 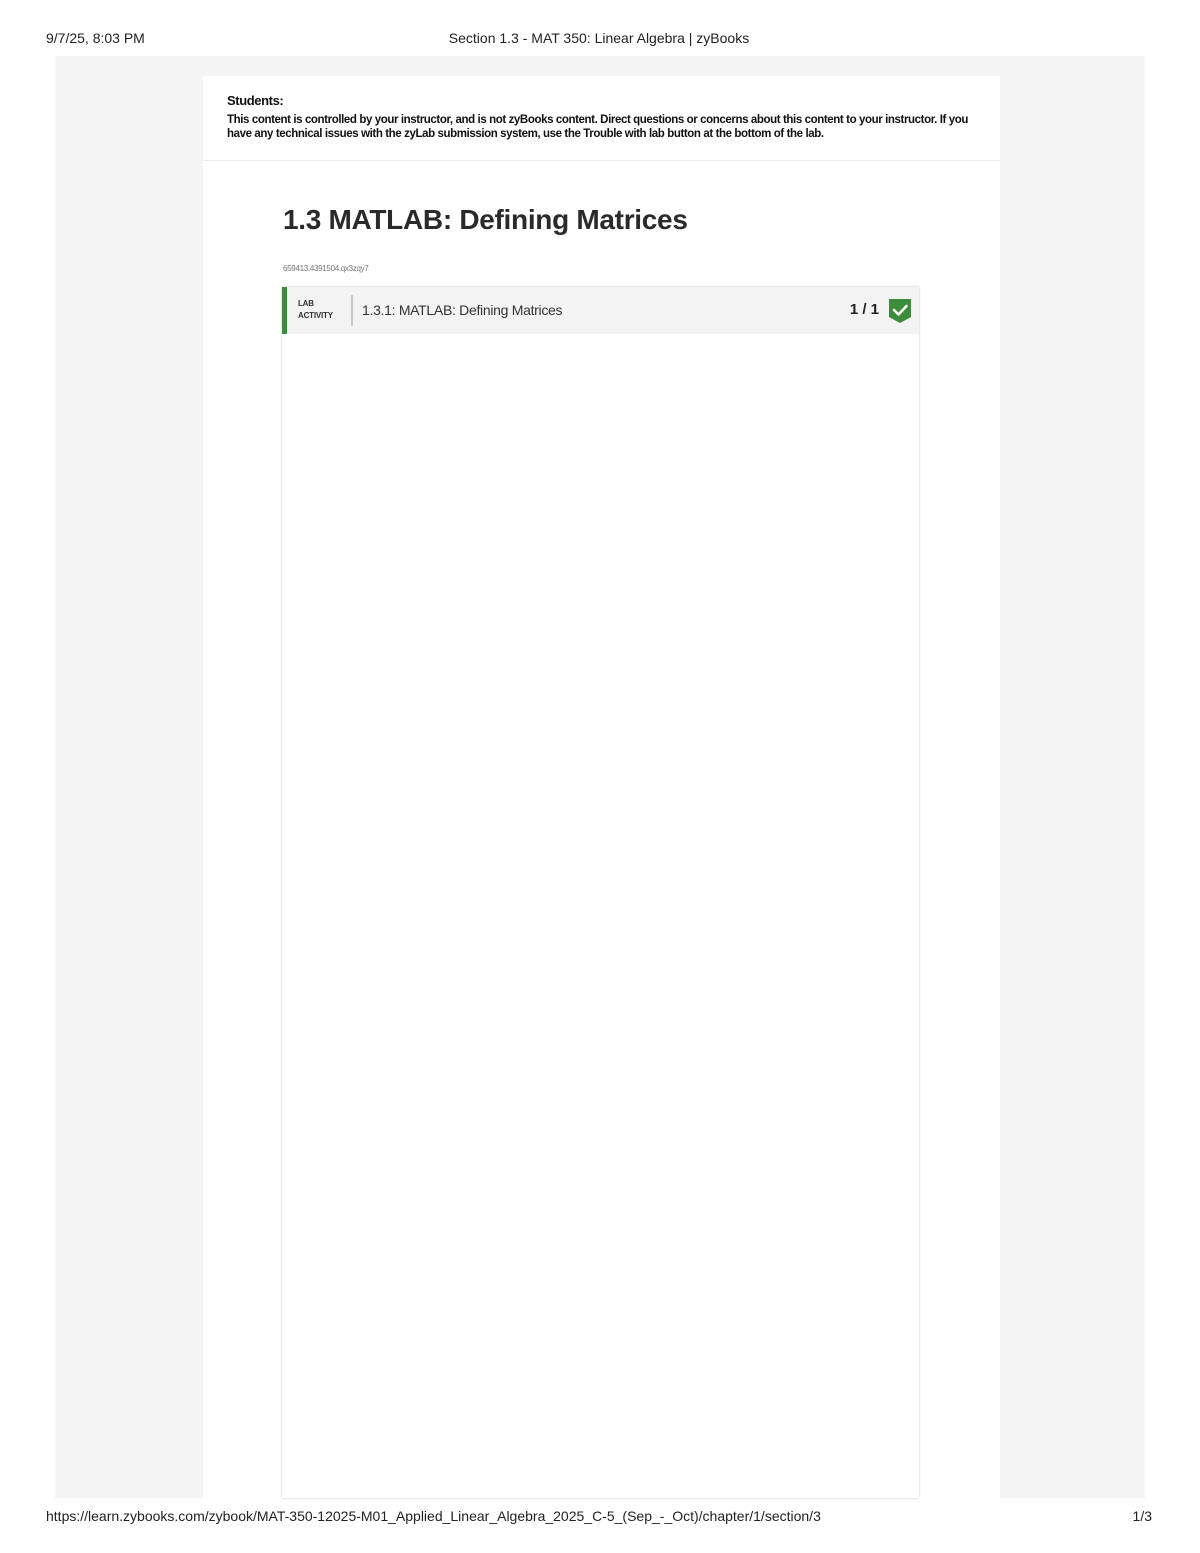 What do you see at coordinates (462, 310) in the screenshot?
I see `lab-activity-name: 1.3.1: MATLAB: Defining Matrices` at bounding box center [462, 310].